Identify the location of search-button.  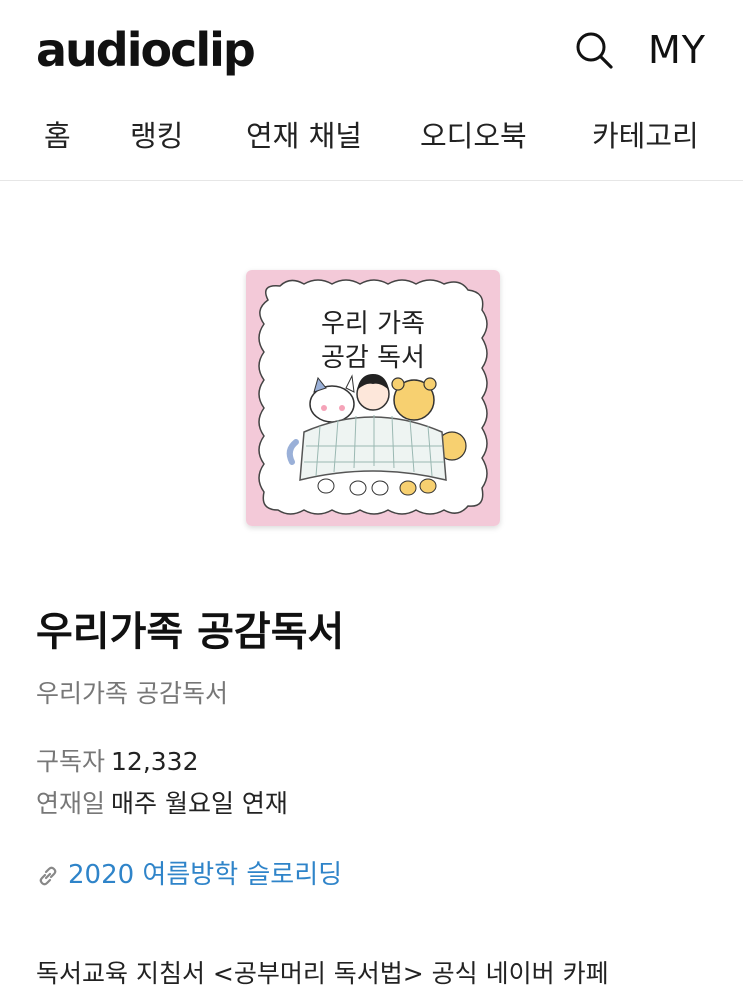
(594, 50).